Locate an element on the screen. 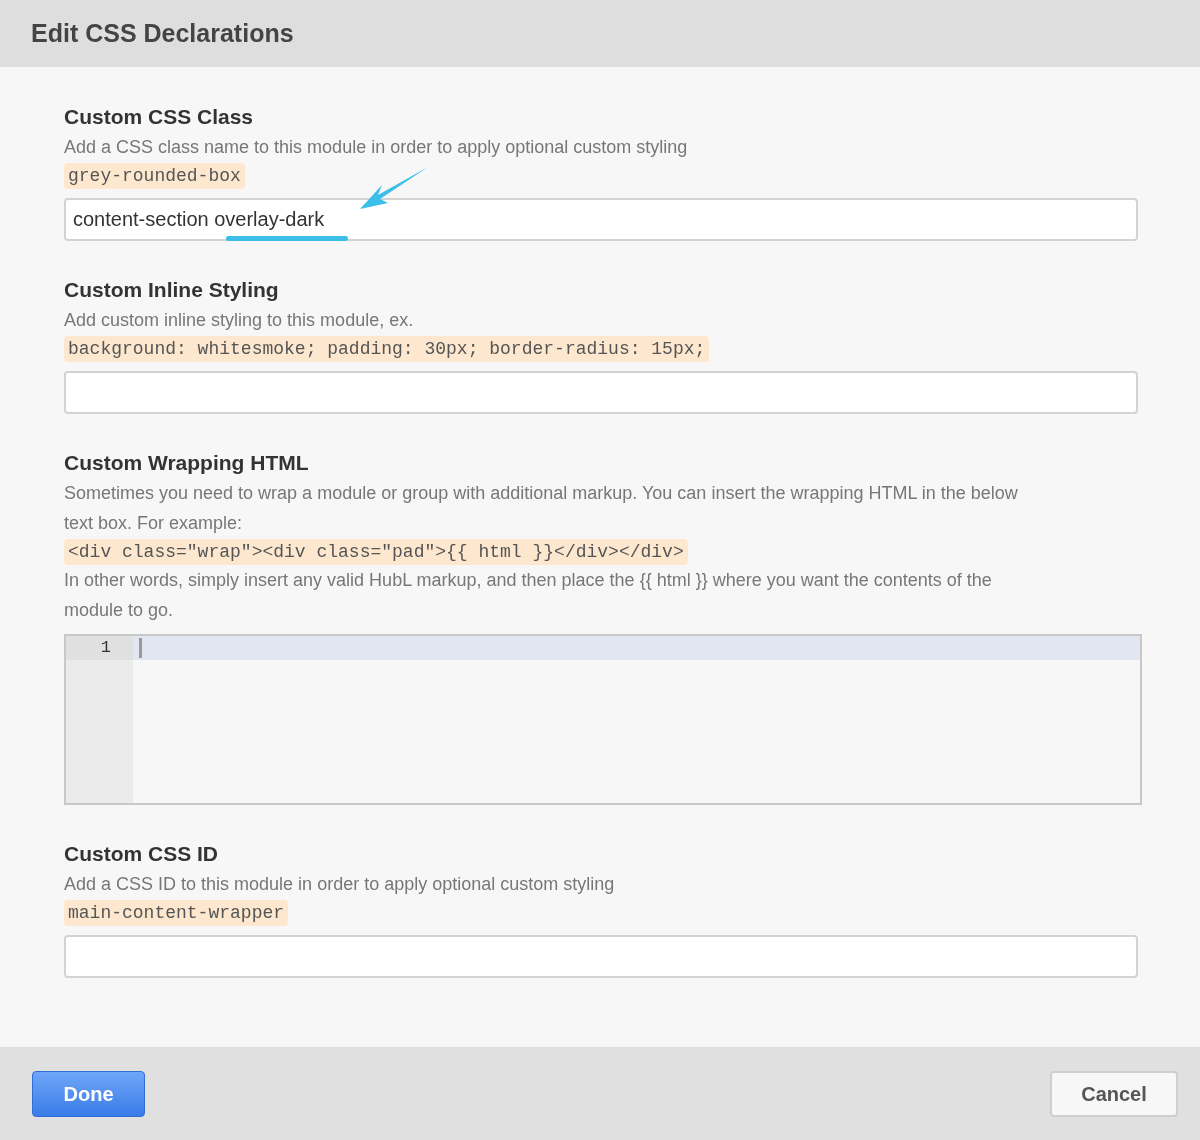 Image resolution: width=1200 pixels, height=1140 pixels. section-note: In other words, simply insert any valid HubL markup, and then place the {{ html }} where you want the contents of the module to go. is located at coordinates (528, 595).